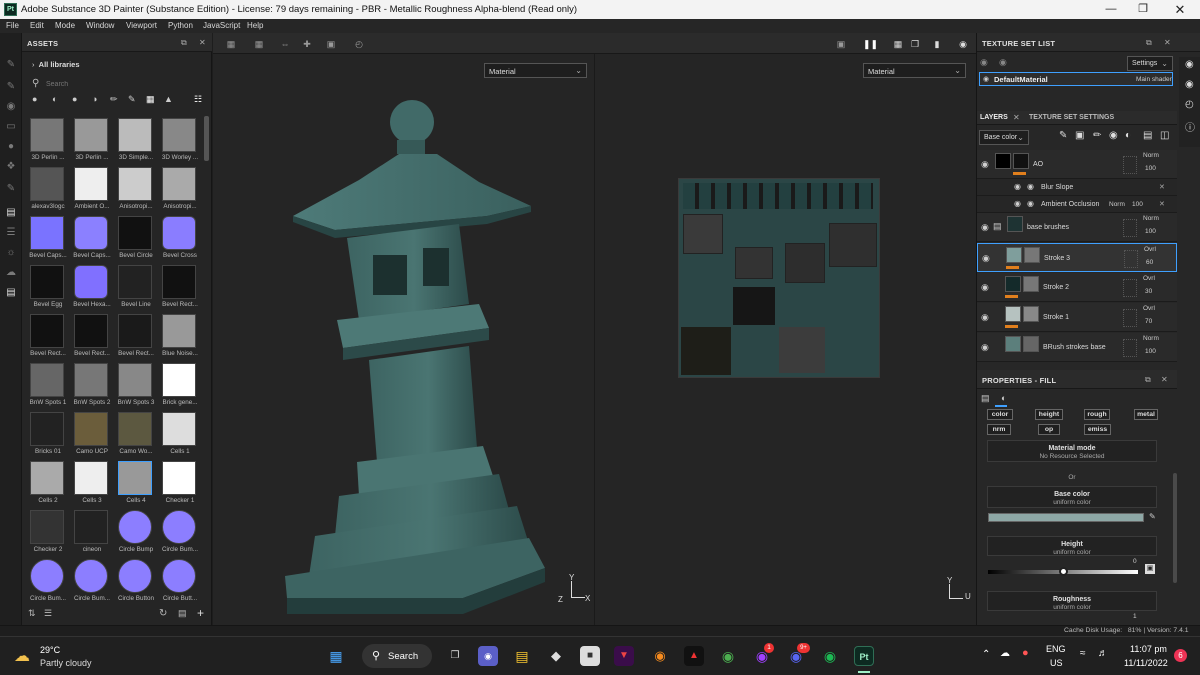 This screenshot has height=675, width=1200. What do you see at coordinates (11, 167) in the screenshot?
I see `clone-icon: ❖` at bounding box center [11, 167].